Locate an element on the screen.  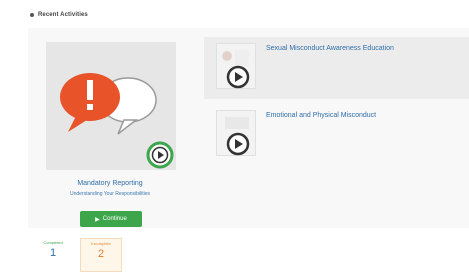
continue-button: ▶ Continue is located at coordinates (111, 219).